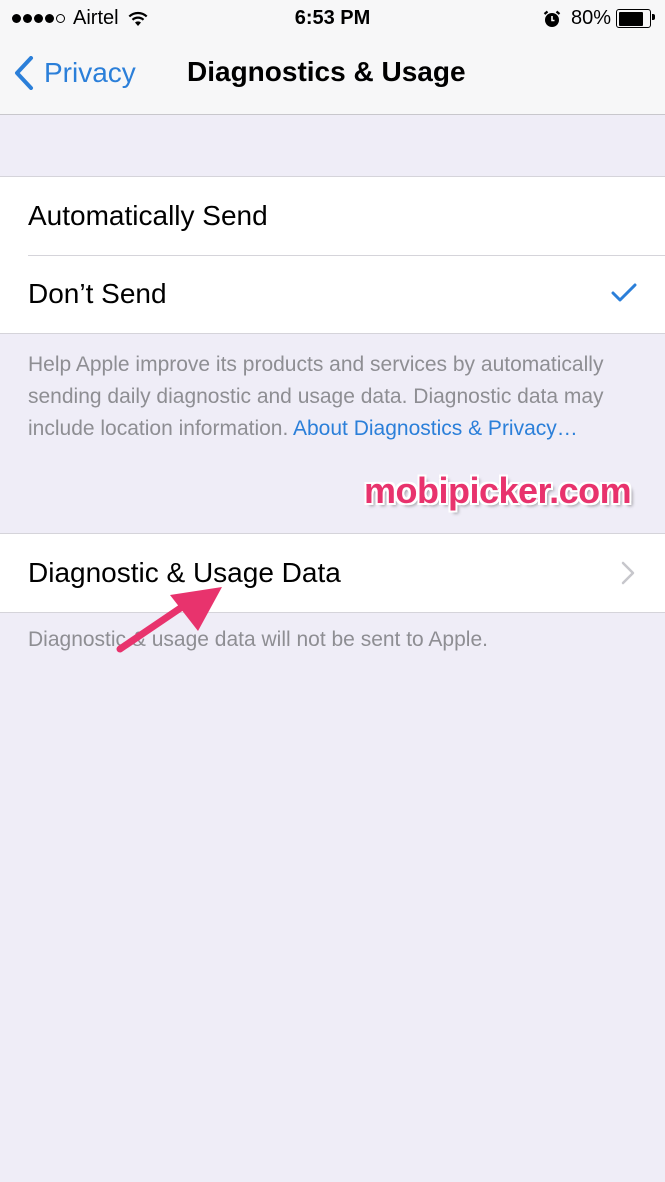  I want to click on watermark: mobipicker.com, so click(498, 490).